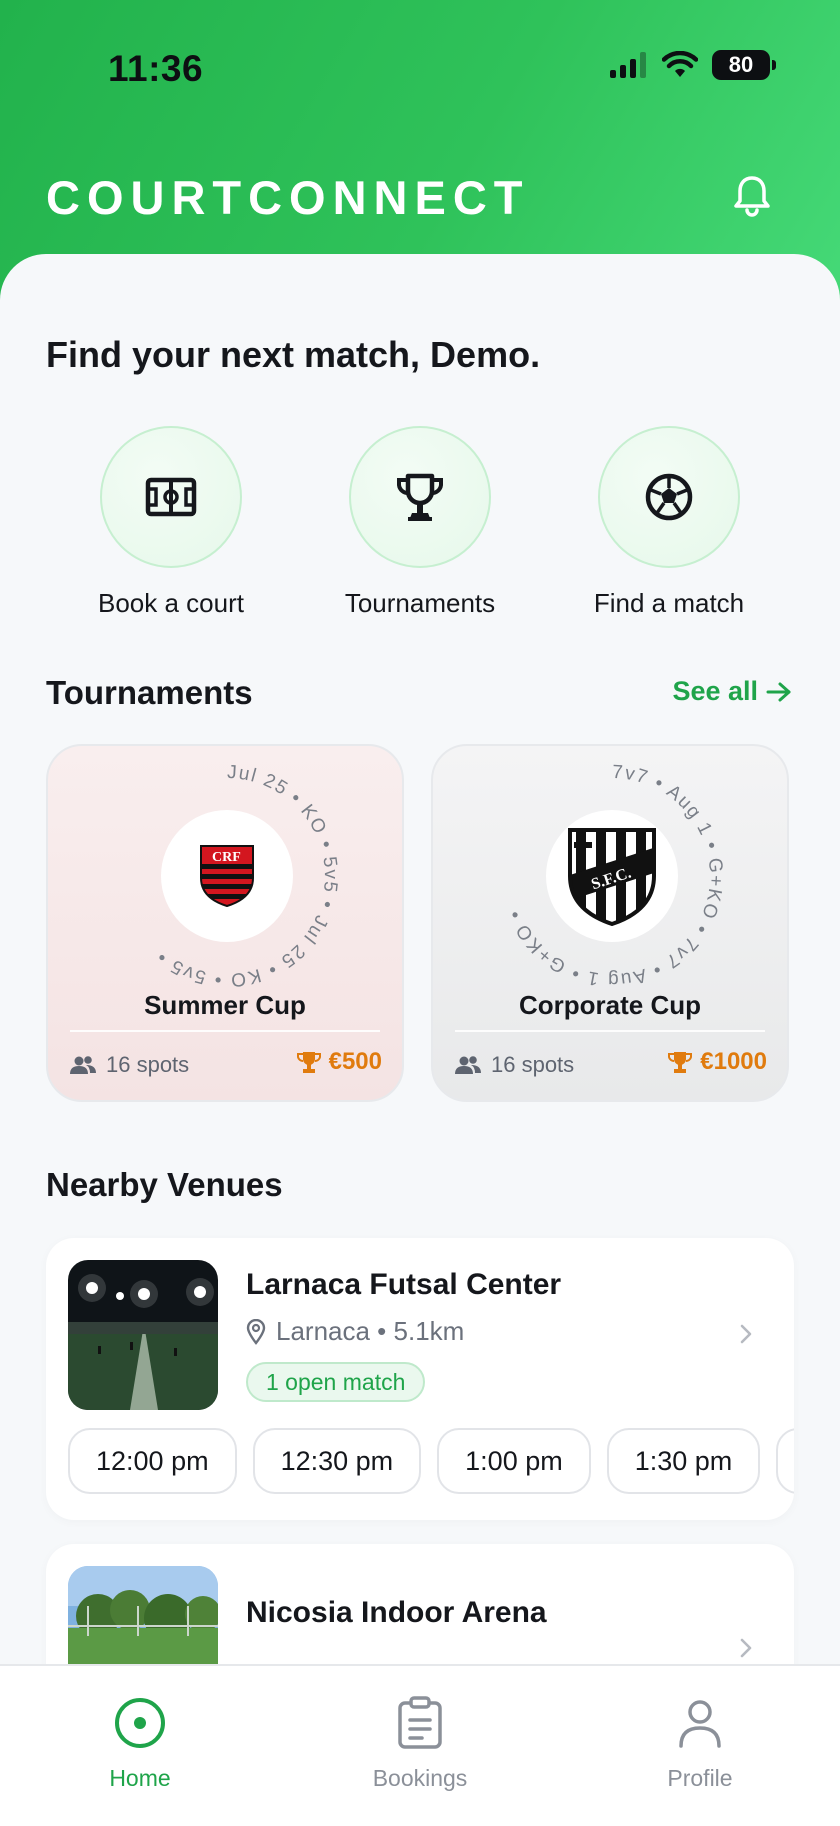 This screenshot has width=840, height=1826. I want to click on time-slot-list: 12:00 pm 12:30 pm 1:00 pm 1:30 pm, so click(431, 1461).